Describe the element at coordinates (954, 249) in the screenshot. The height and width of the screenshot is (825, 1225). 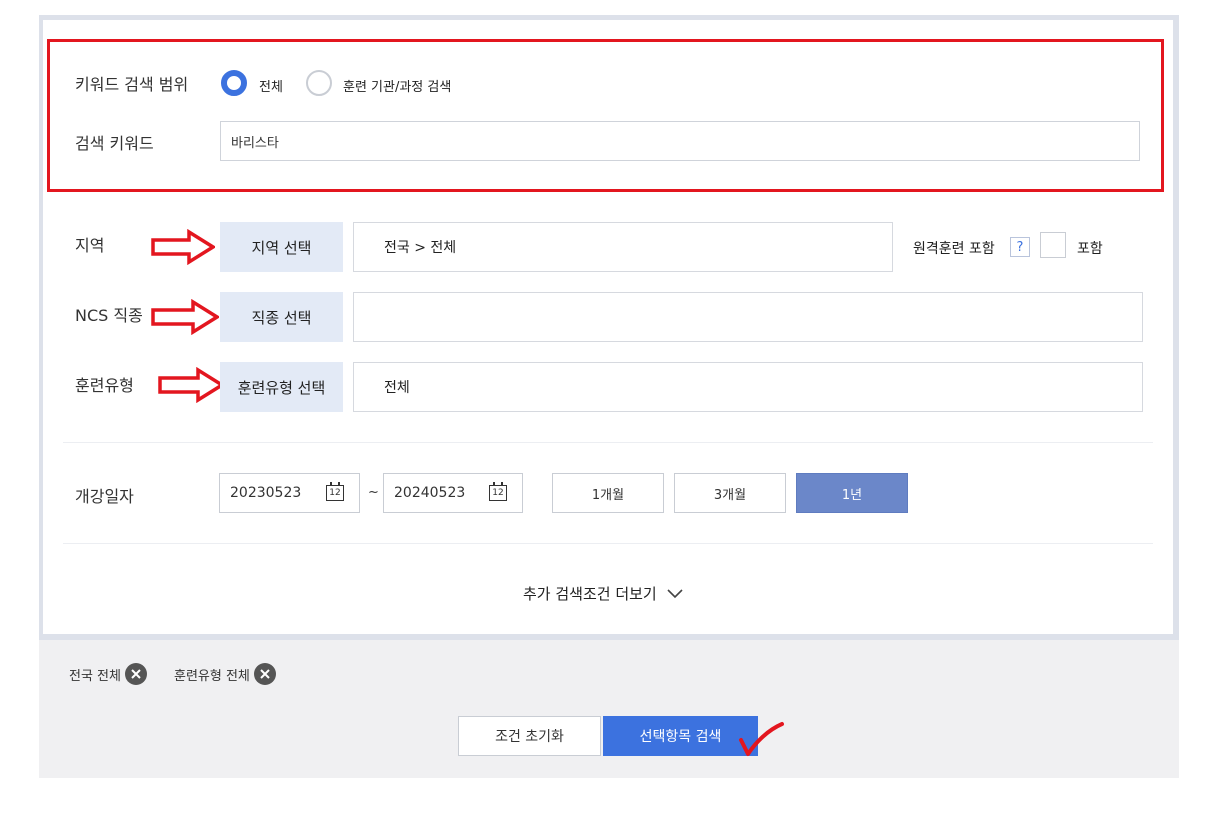
I see `remote-training-label: 원격훈련 포함` at that location.